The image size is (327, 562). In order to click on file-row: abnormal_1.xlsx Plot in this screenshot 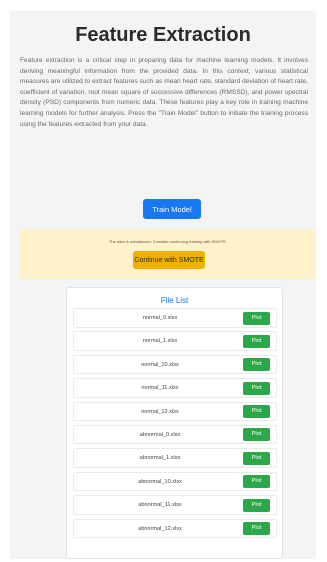, I will do `click(175, 458)`.